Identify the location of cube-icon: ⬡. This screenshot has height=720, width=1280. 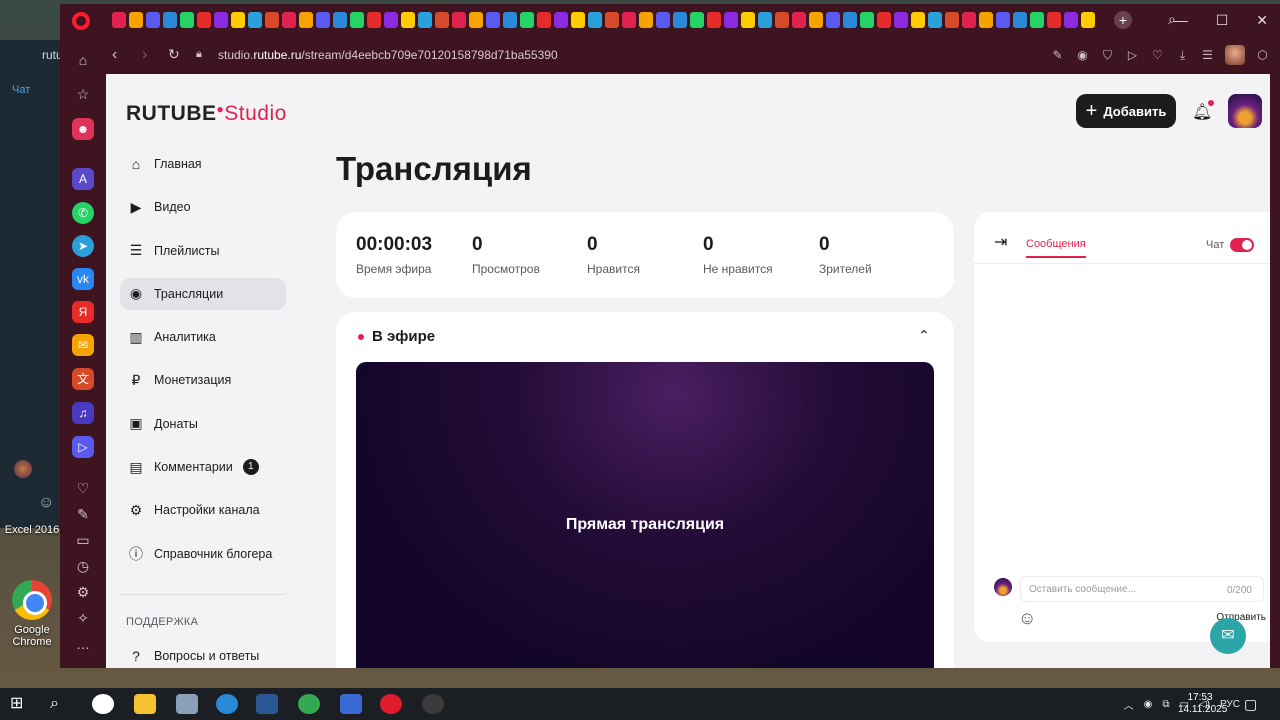
(1262, 55).